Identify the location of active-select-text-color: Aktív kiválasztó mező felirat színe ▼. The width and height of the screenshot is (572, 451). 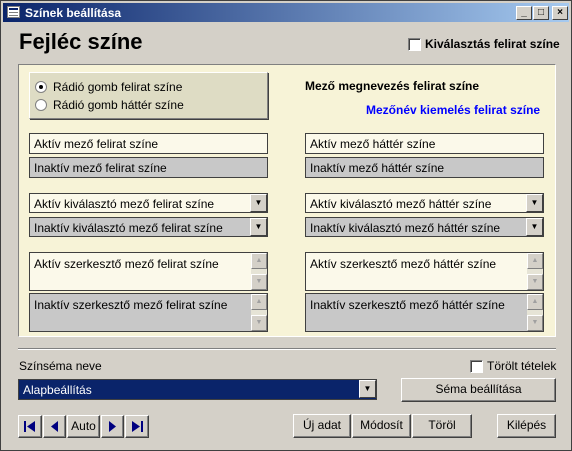
(148, 203).